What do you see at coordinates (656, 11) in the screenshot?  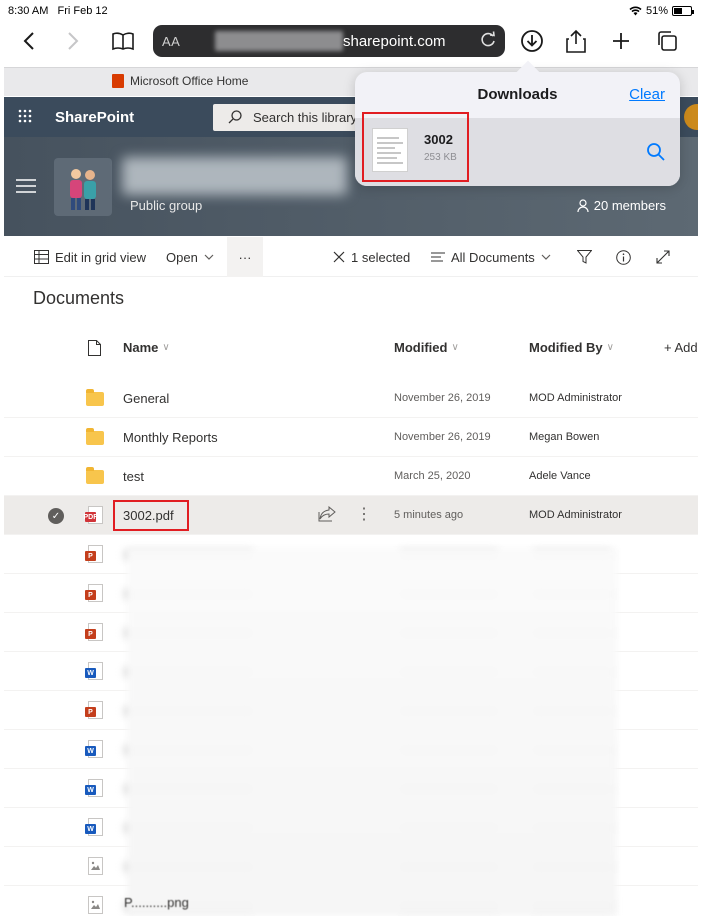 I see `battery-percent: 51%` at bounding box center [656, 11].